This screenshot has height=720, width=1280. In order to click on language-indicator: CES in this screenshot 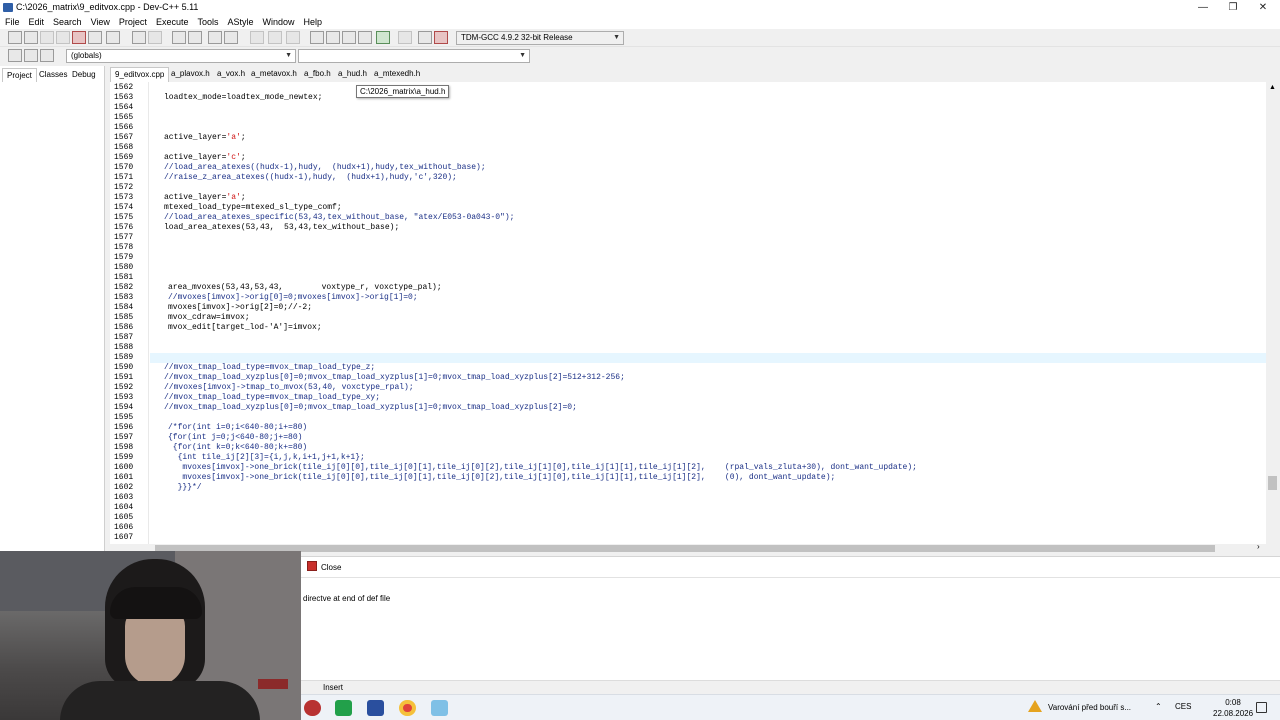, I will do `click(1183, 706)`.